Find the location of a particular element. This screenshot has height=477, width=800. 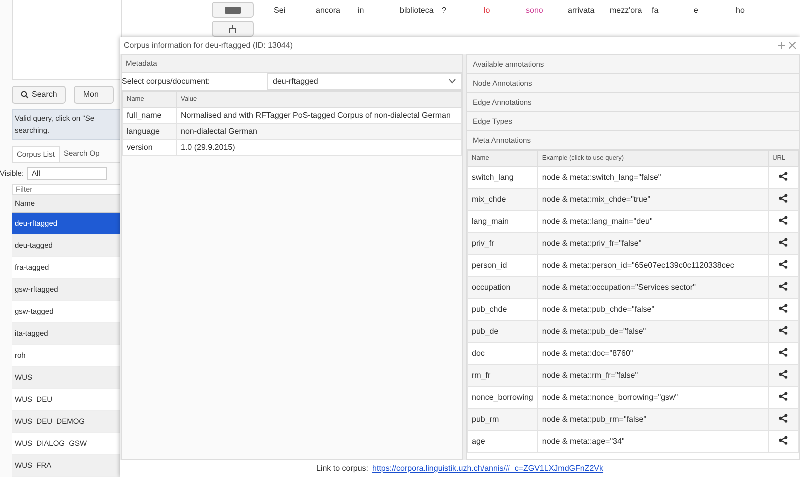

table-cell: language is located at coordinates (149, 132).